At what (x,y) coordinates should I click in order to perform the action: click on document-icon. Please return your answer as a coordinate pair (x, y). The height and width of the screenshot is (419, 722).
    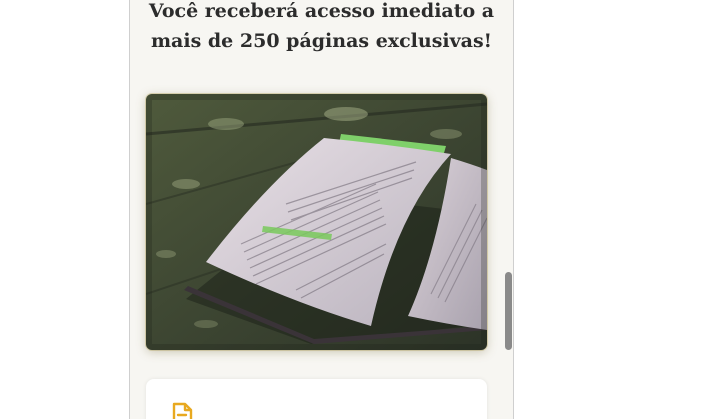
    Looking at the image, I should click on (182, 410).